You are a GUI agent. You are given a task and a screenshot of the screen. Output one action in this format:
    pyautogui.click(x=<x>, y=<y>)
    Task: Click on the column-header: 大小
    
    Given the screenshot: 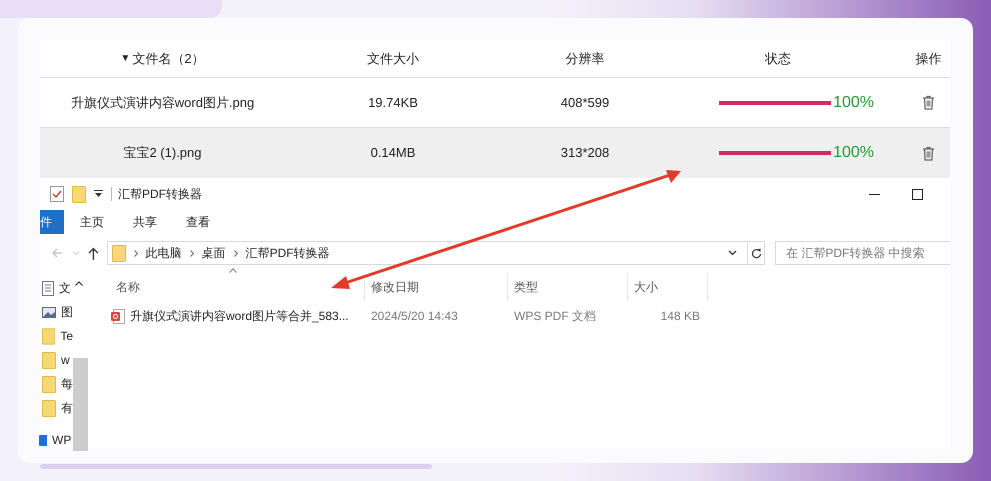 What is the action you would take?
    pyautogui.click(x=646, y=287)
    